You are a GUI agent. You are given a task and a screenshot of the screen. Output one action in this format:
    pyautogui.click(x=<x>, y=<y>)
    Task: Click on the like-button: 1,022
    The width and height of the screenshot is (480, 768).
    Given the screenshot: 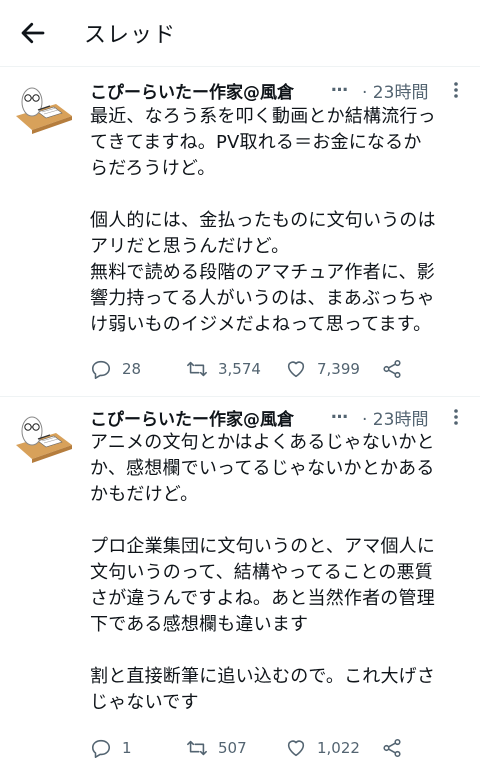 What is the action you would take?
    pyautogui.click(x=322, y=748)
    